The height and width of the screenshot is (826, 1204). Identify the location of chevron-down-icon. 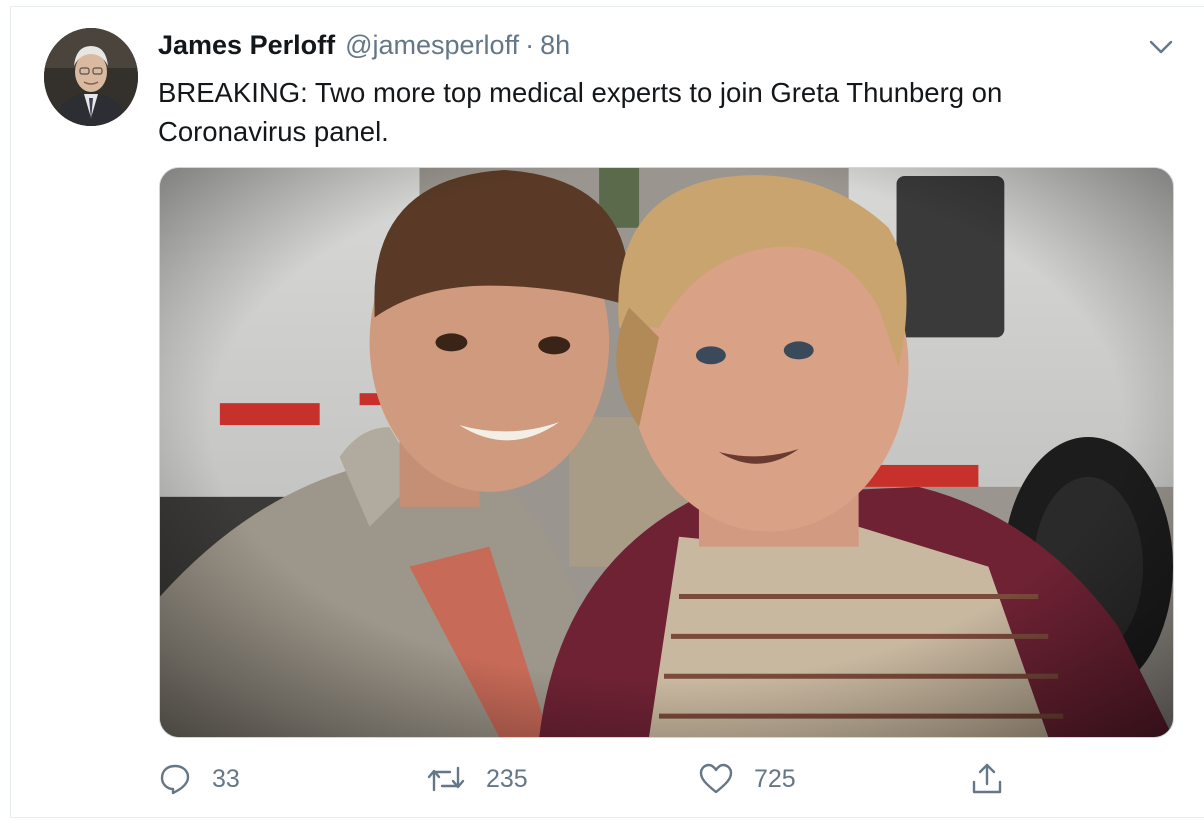
(1161, 47).